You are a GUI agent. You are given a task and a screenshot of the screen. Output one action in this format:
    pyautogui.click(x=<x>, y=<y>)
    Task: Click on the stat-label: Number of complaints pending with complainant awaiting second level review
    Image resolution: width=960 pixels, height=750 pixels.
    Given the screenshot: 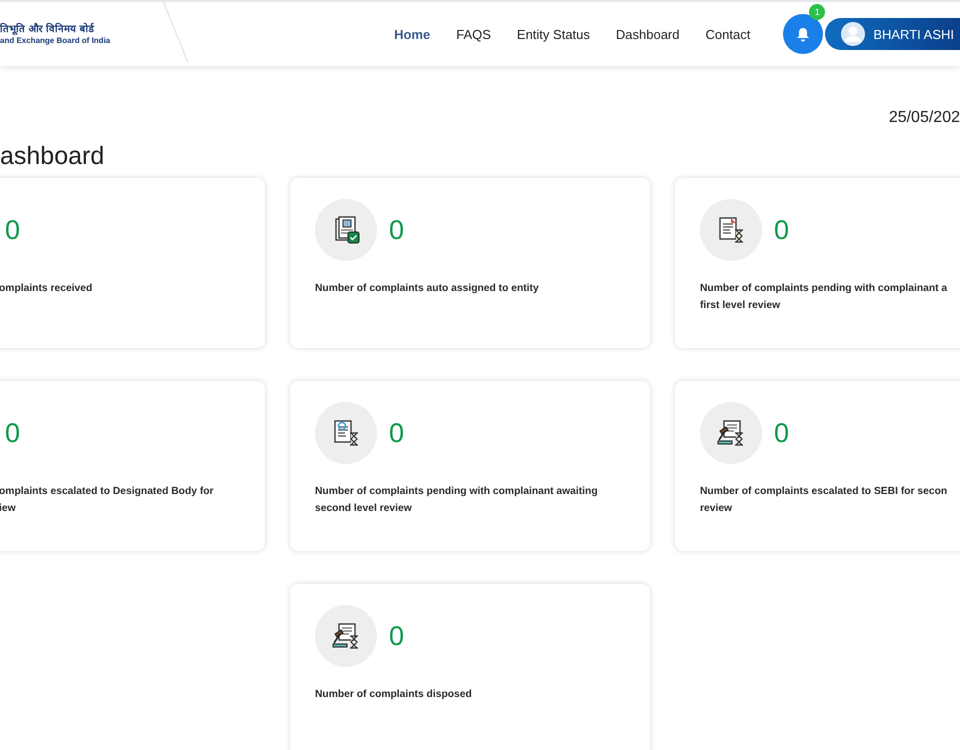 What is the action you would take?
    pyautogui.click(x=457, y=500)
    